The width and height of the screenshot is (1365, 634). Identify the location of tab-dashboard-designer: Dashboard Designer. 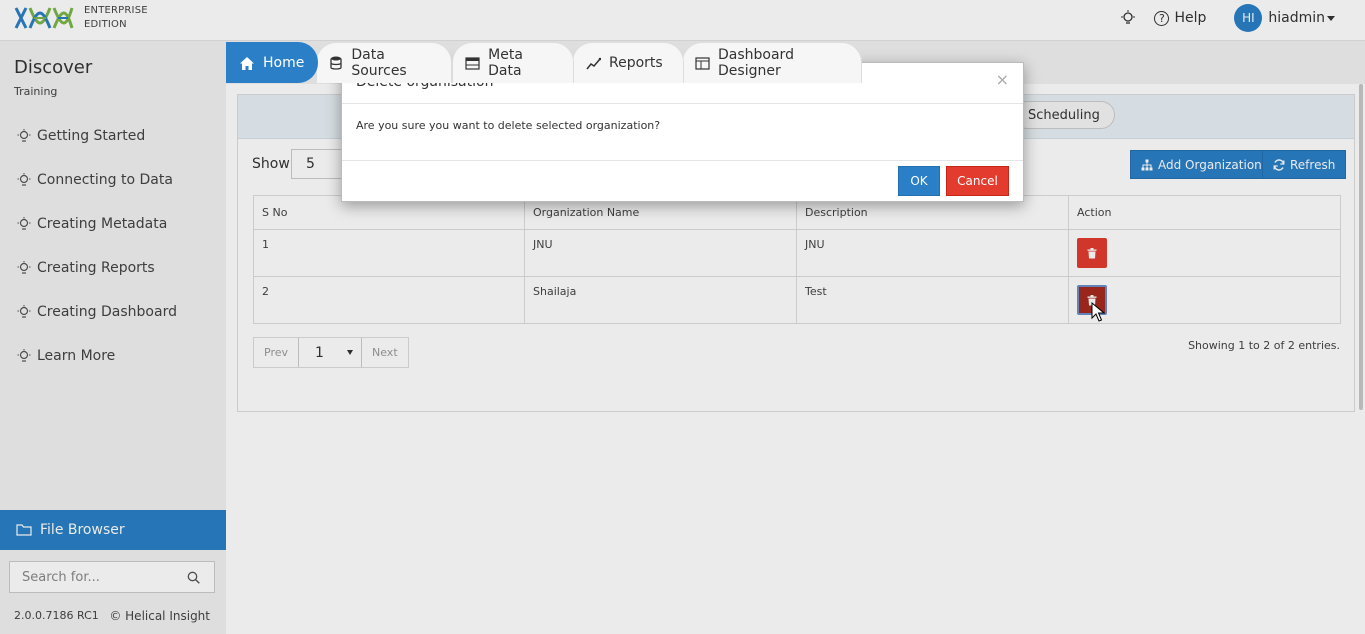
(772, 62).